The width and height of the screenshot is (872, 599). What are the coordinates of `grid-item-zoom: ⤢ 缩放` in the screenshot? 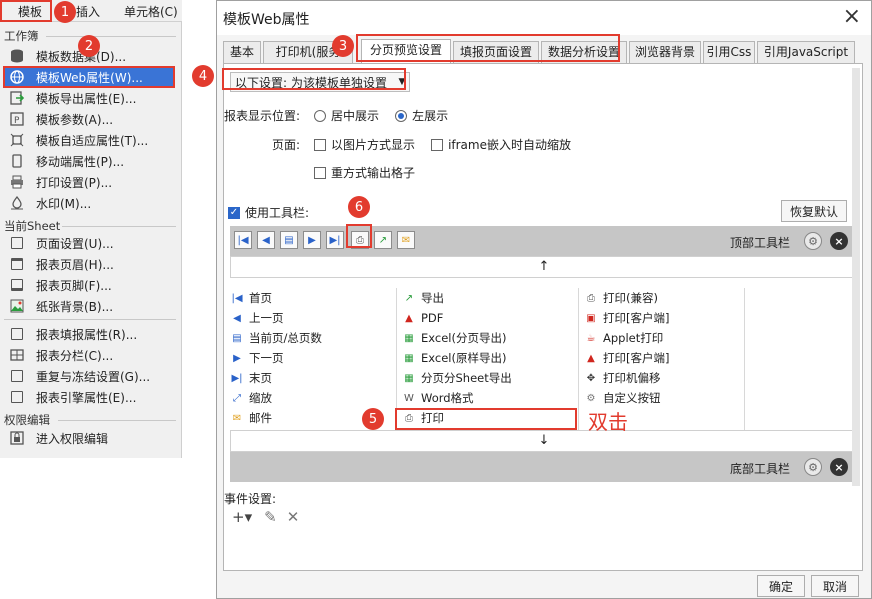 It's located at (251, 398).